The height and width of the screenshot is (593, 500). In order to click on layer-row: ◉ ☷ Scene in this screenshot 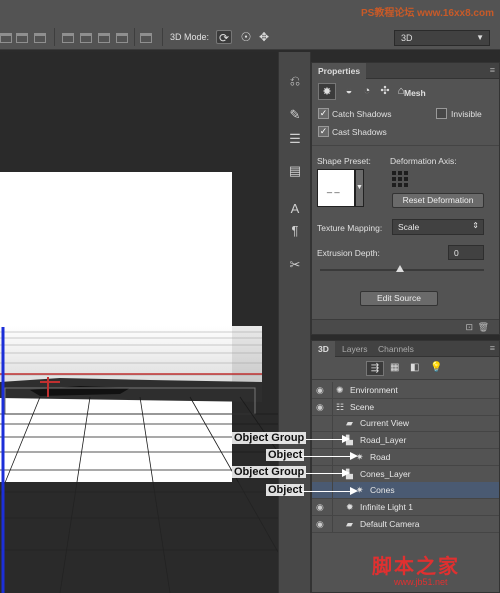, I will do `click(405, 407)`.